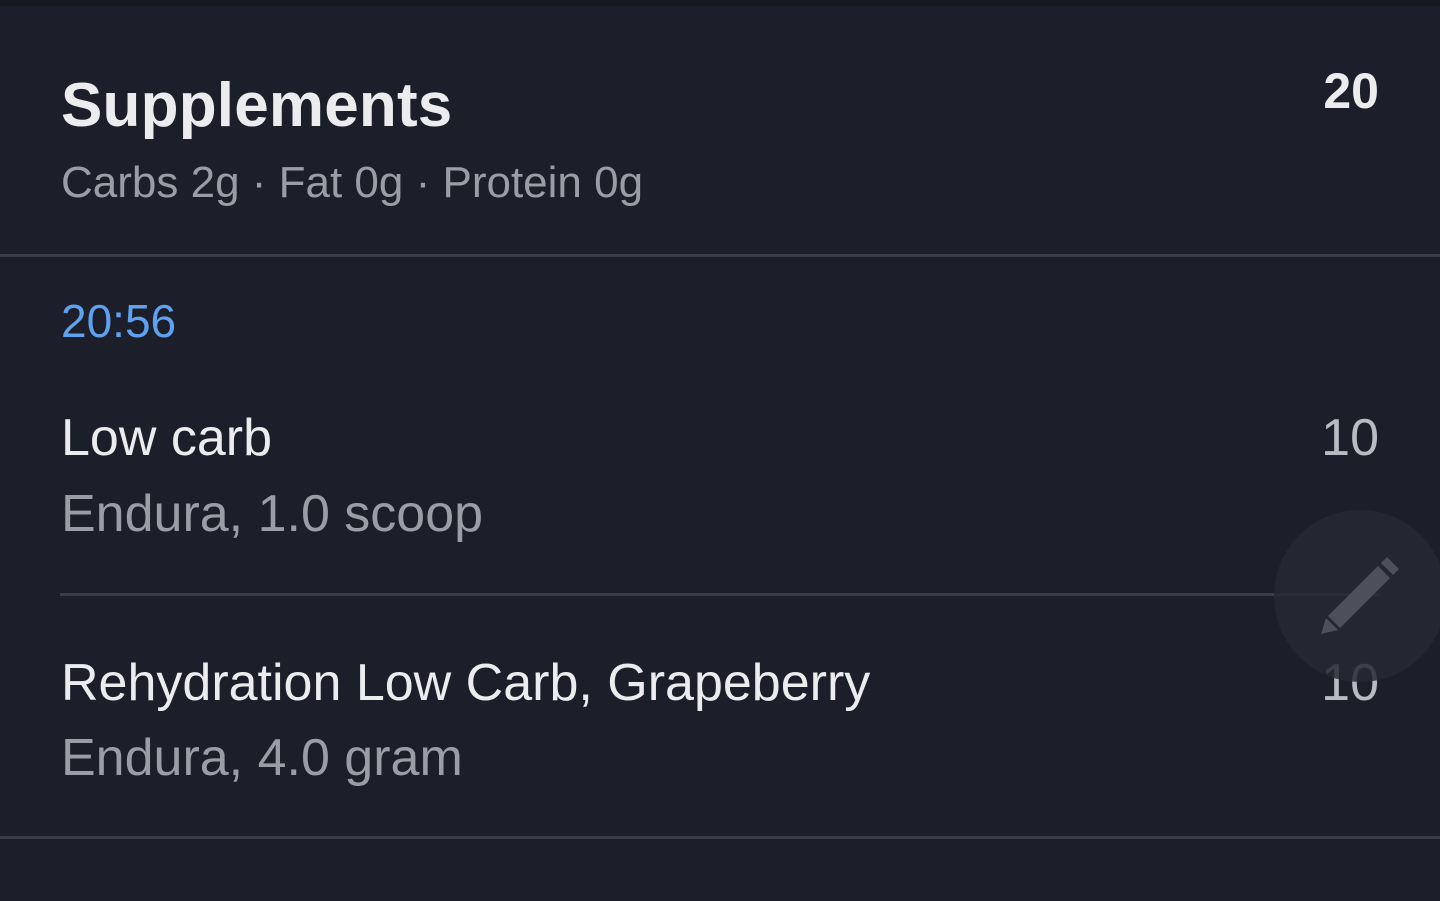 The width and height of the screenshot is (1440, 901). What do you see at coordinates (166, 438) in the screenshot?
I see `item-name: Low carb` at bounding box center [166, 438].